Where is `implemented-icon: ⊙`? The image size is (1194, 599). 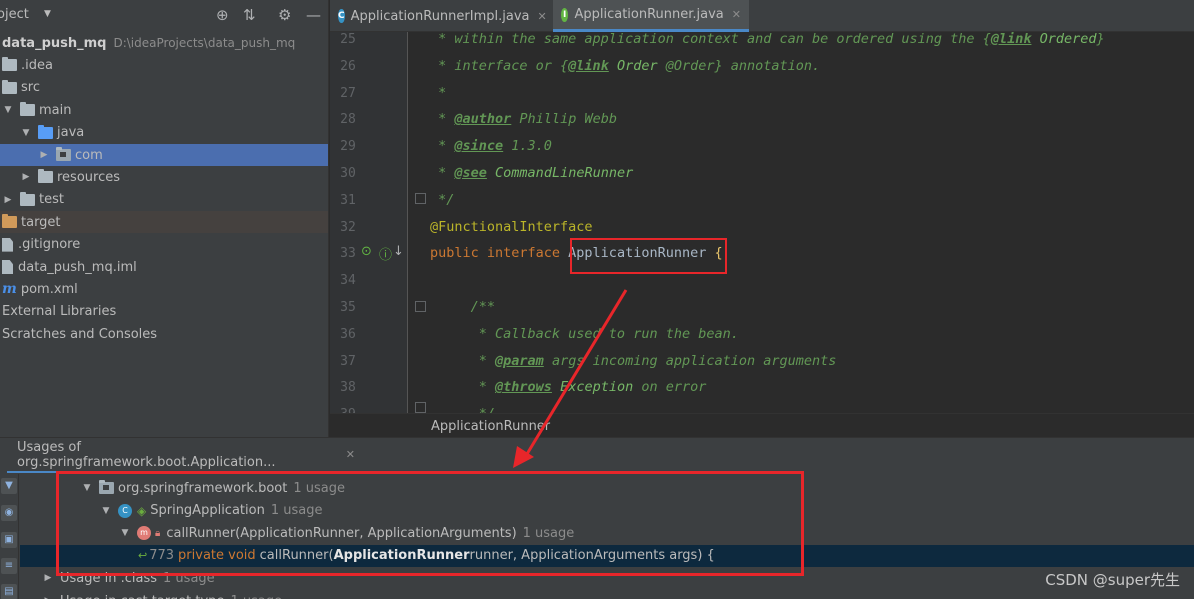 implemented-icon: ⊙ is located at coordinates (366, 251).